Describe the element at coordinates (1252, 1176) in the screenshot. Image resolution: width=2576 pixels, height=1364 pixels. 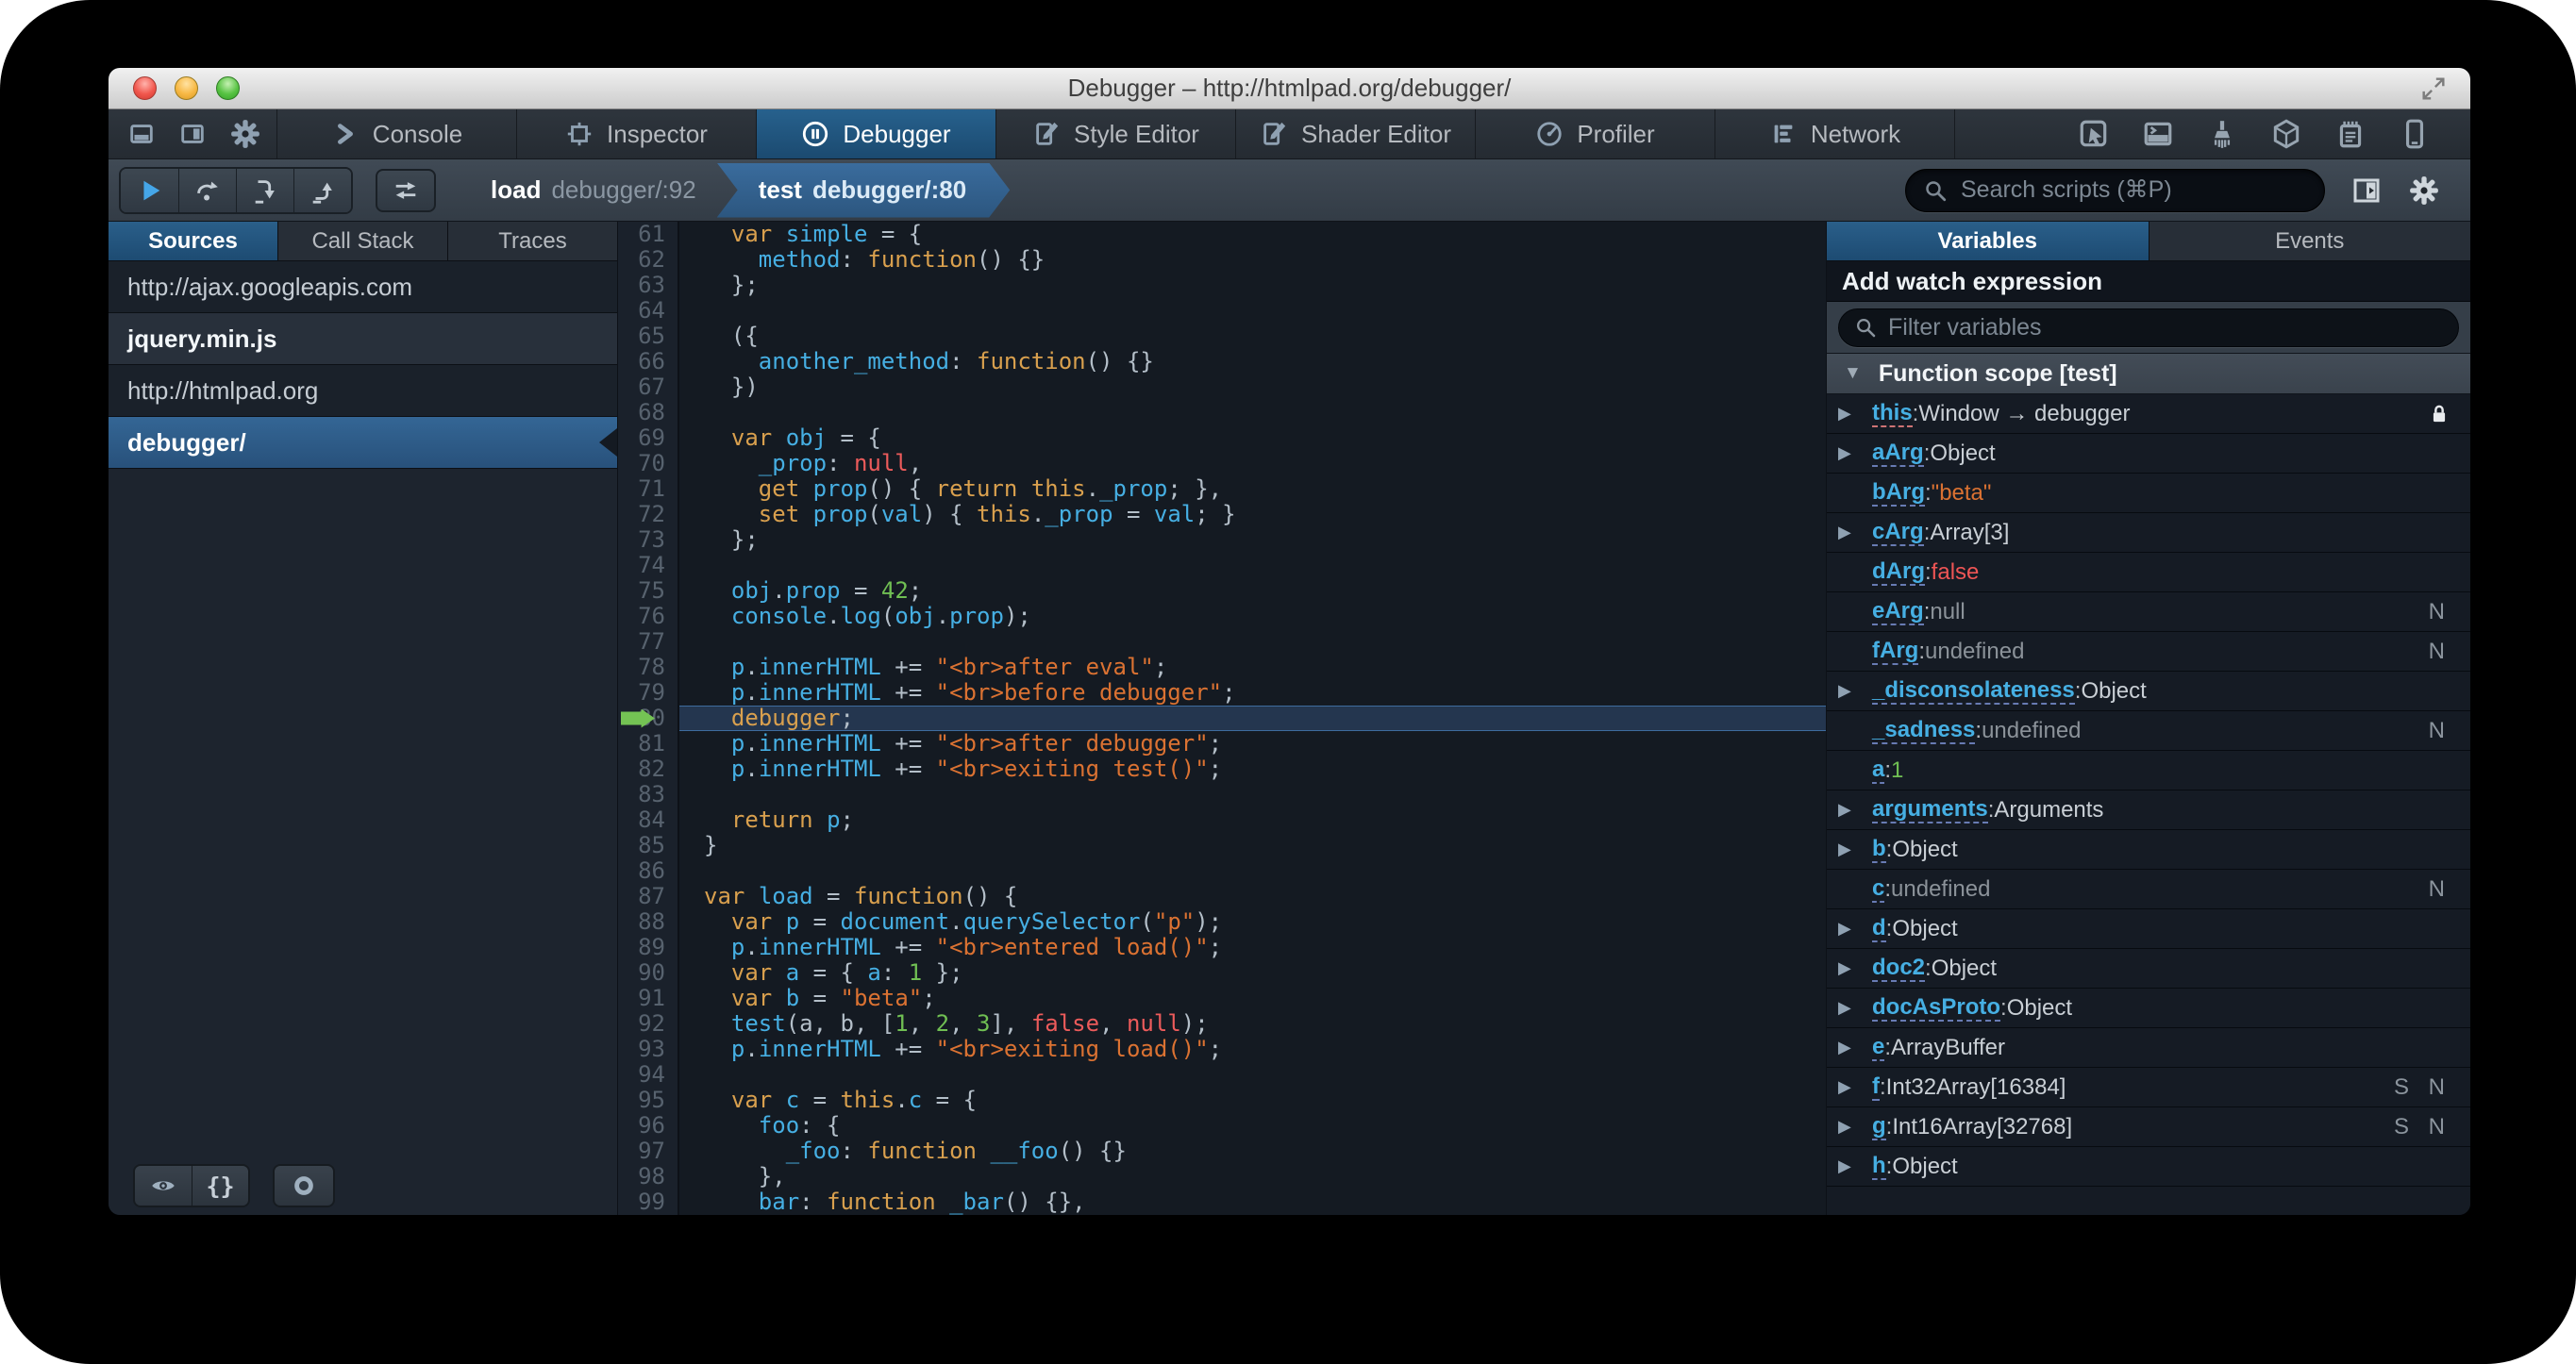
I see `code-text: },` at that location.